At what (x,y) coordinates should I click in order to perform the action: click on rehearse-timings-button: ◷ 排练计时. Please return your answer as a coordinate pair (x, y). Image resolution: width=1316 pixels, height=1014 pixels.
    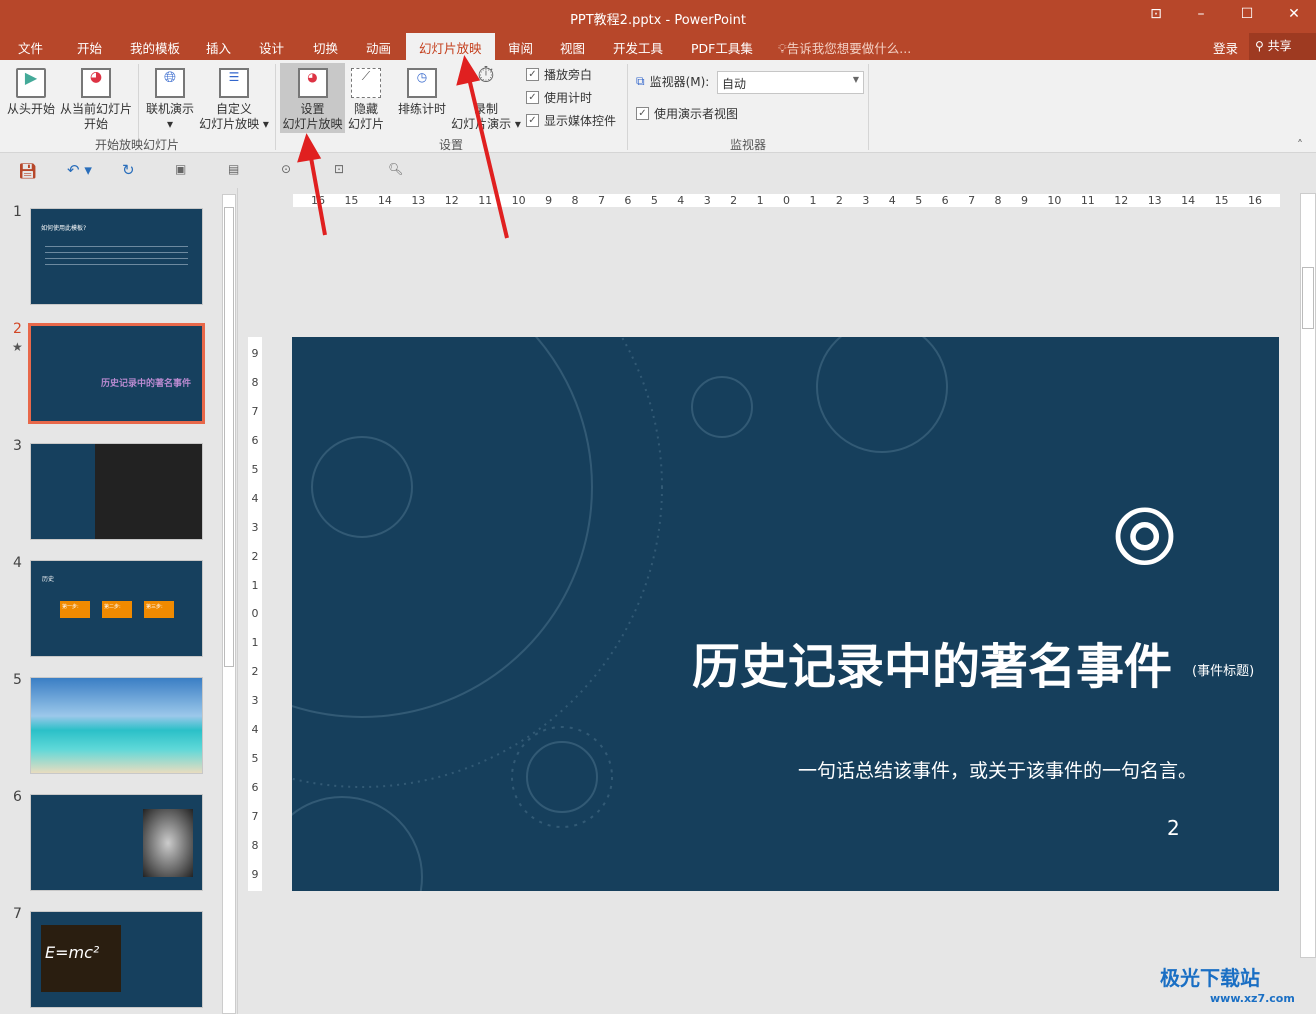
    Looking at the image, I should click on (422, 92).